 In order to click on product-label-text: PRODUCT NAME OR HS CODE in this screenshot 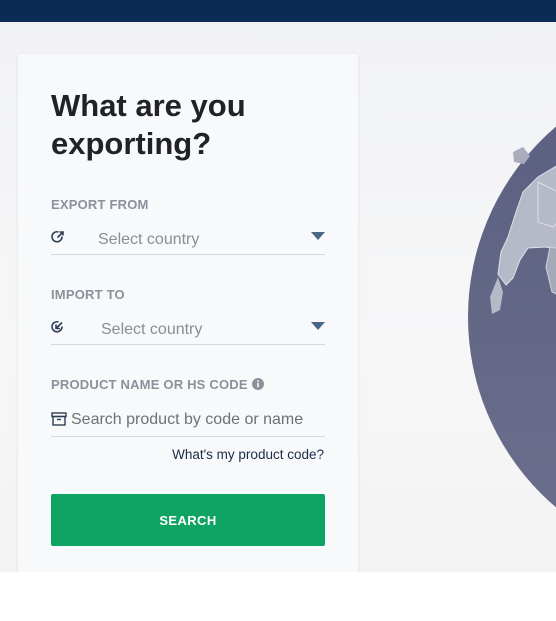, I will do `click(149, 384)`.